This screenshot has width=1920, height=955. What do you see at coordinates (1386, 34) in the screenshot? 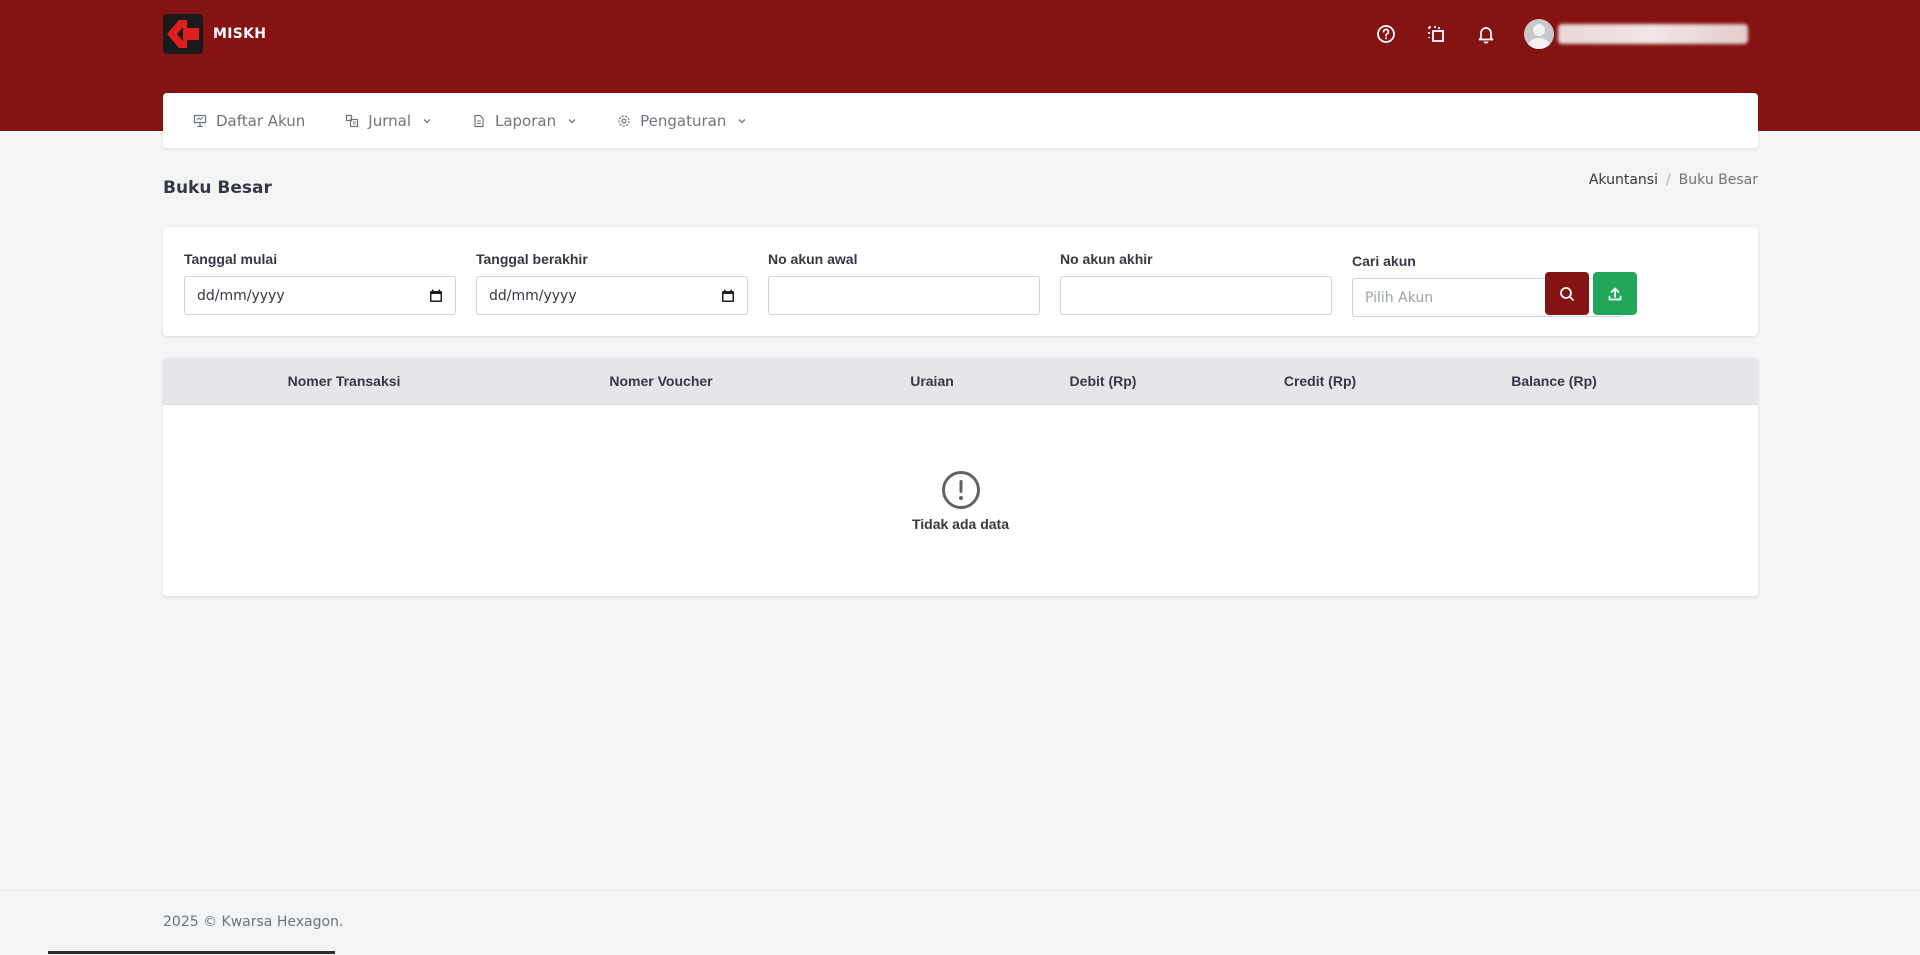
I see `help-icon` at bounding box center [1386, 34].